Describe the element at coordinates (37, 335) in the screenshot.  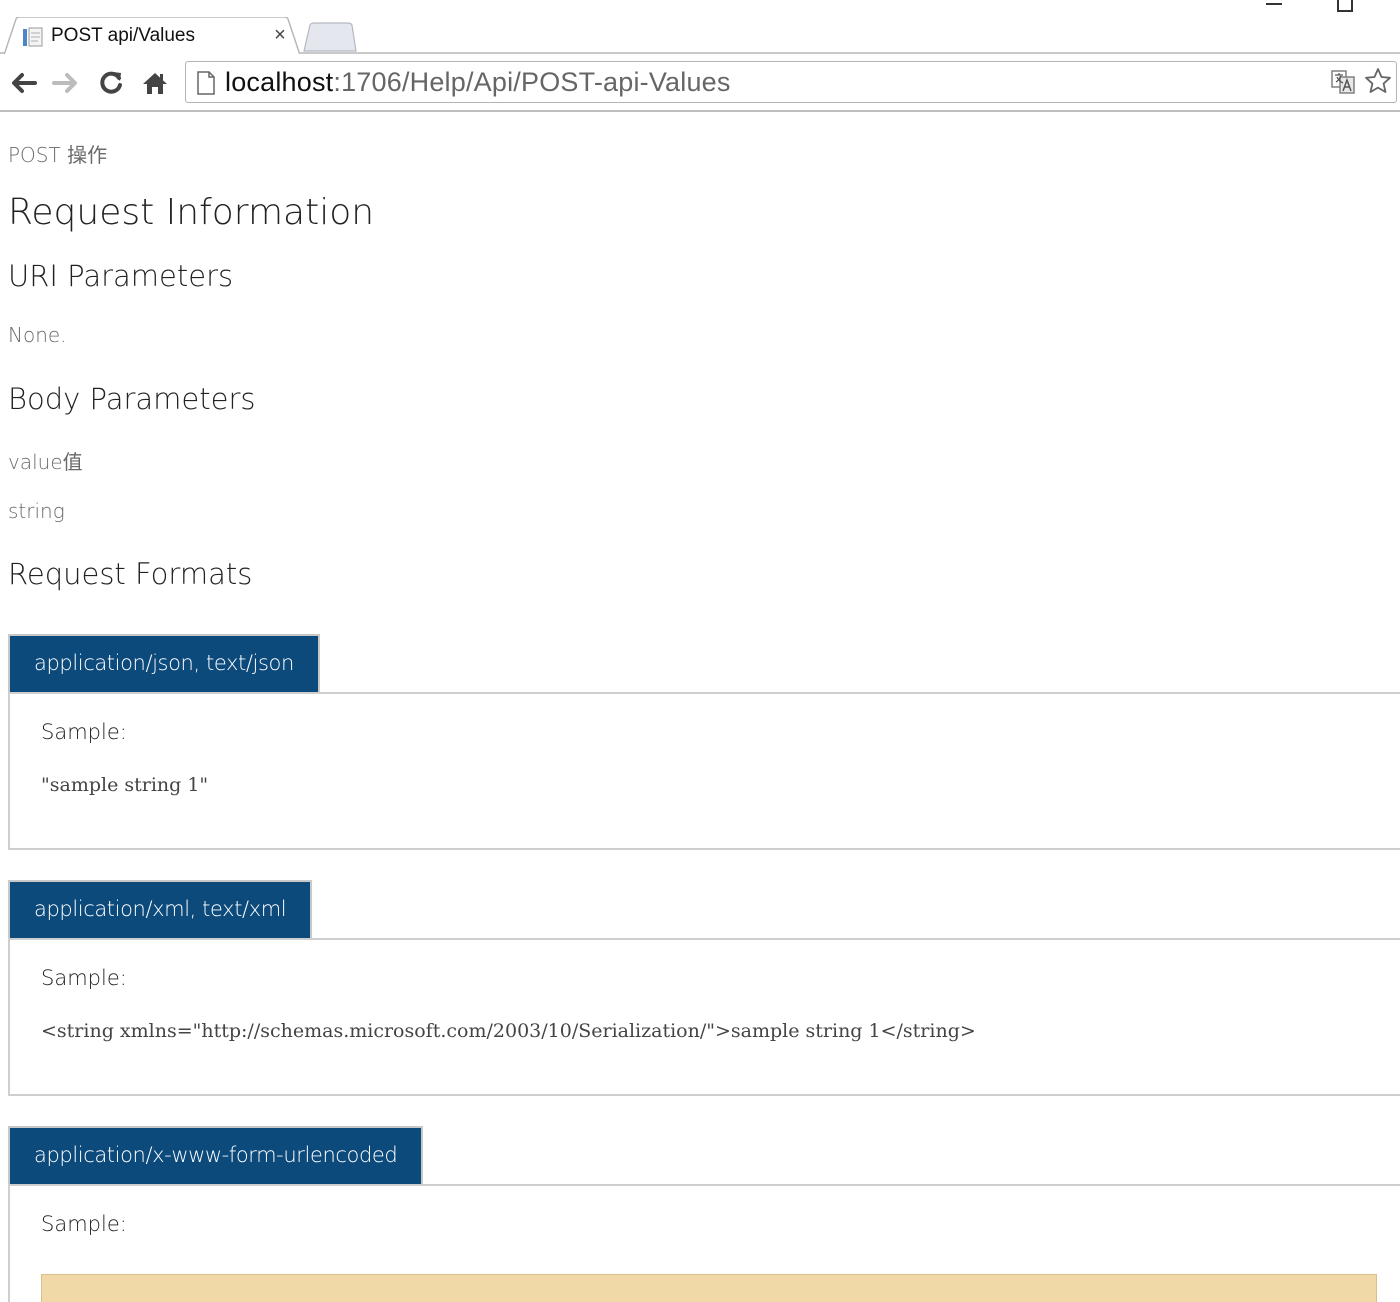
I see `uri-parameters-none: None.` at that location.